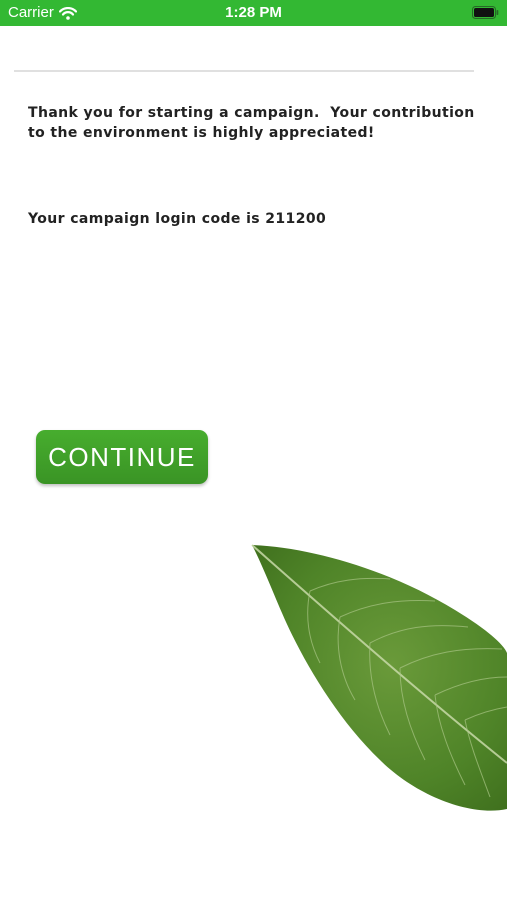 This screenshot has height=900, width=507. I want to click on leaf-image, so click(379, 677).